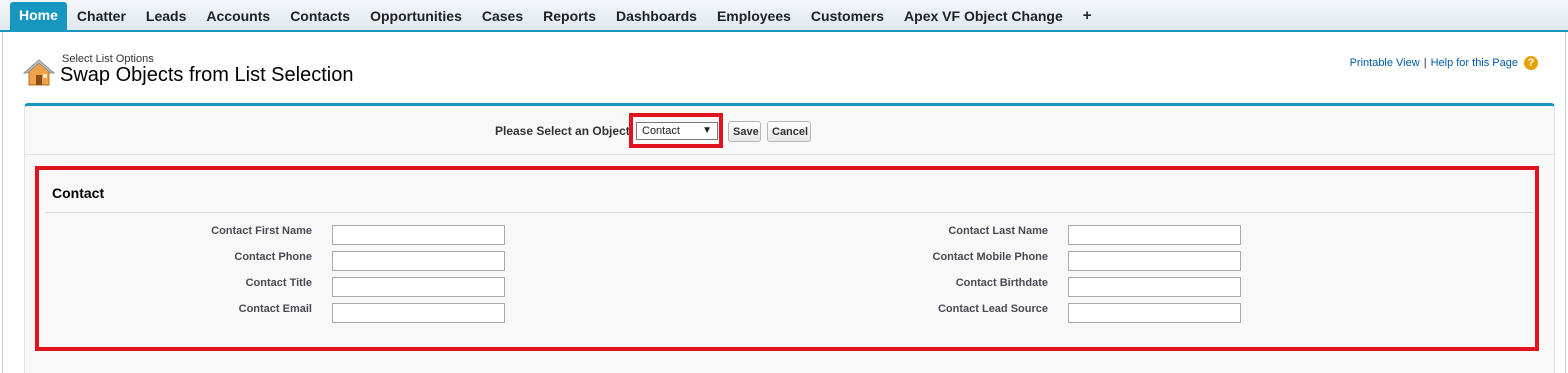  What do you see at coordinates (275, 309) in the screenshot?
I see `contact-email-label: Contact Email` at bounding box center [275, 309].